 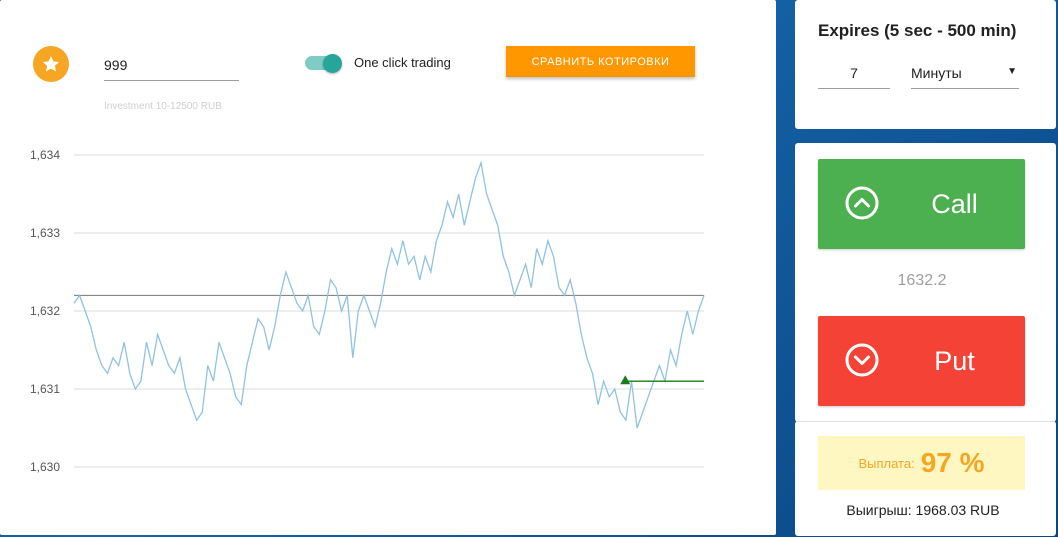 What do you see at coordinates (965, 73) in the screenshot?
I see `expires-unit-select: Минуты ▼` at bounding box center [965, 73].